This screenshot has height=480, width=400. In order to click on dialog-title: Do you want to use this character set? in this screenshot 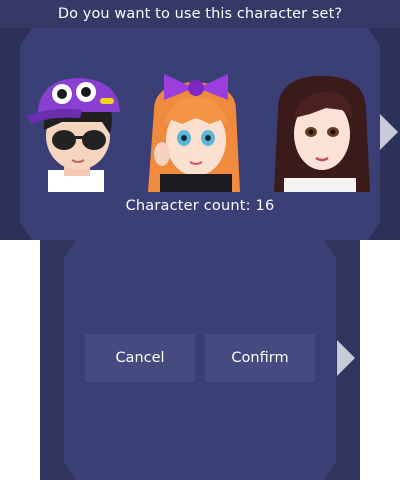, I will do `click(200, 14)`.